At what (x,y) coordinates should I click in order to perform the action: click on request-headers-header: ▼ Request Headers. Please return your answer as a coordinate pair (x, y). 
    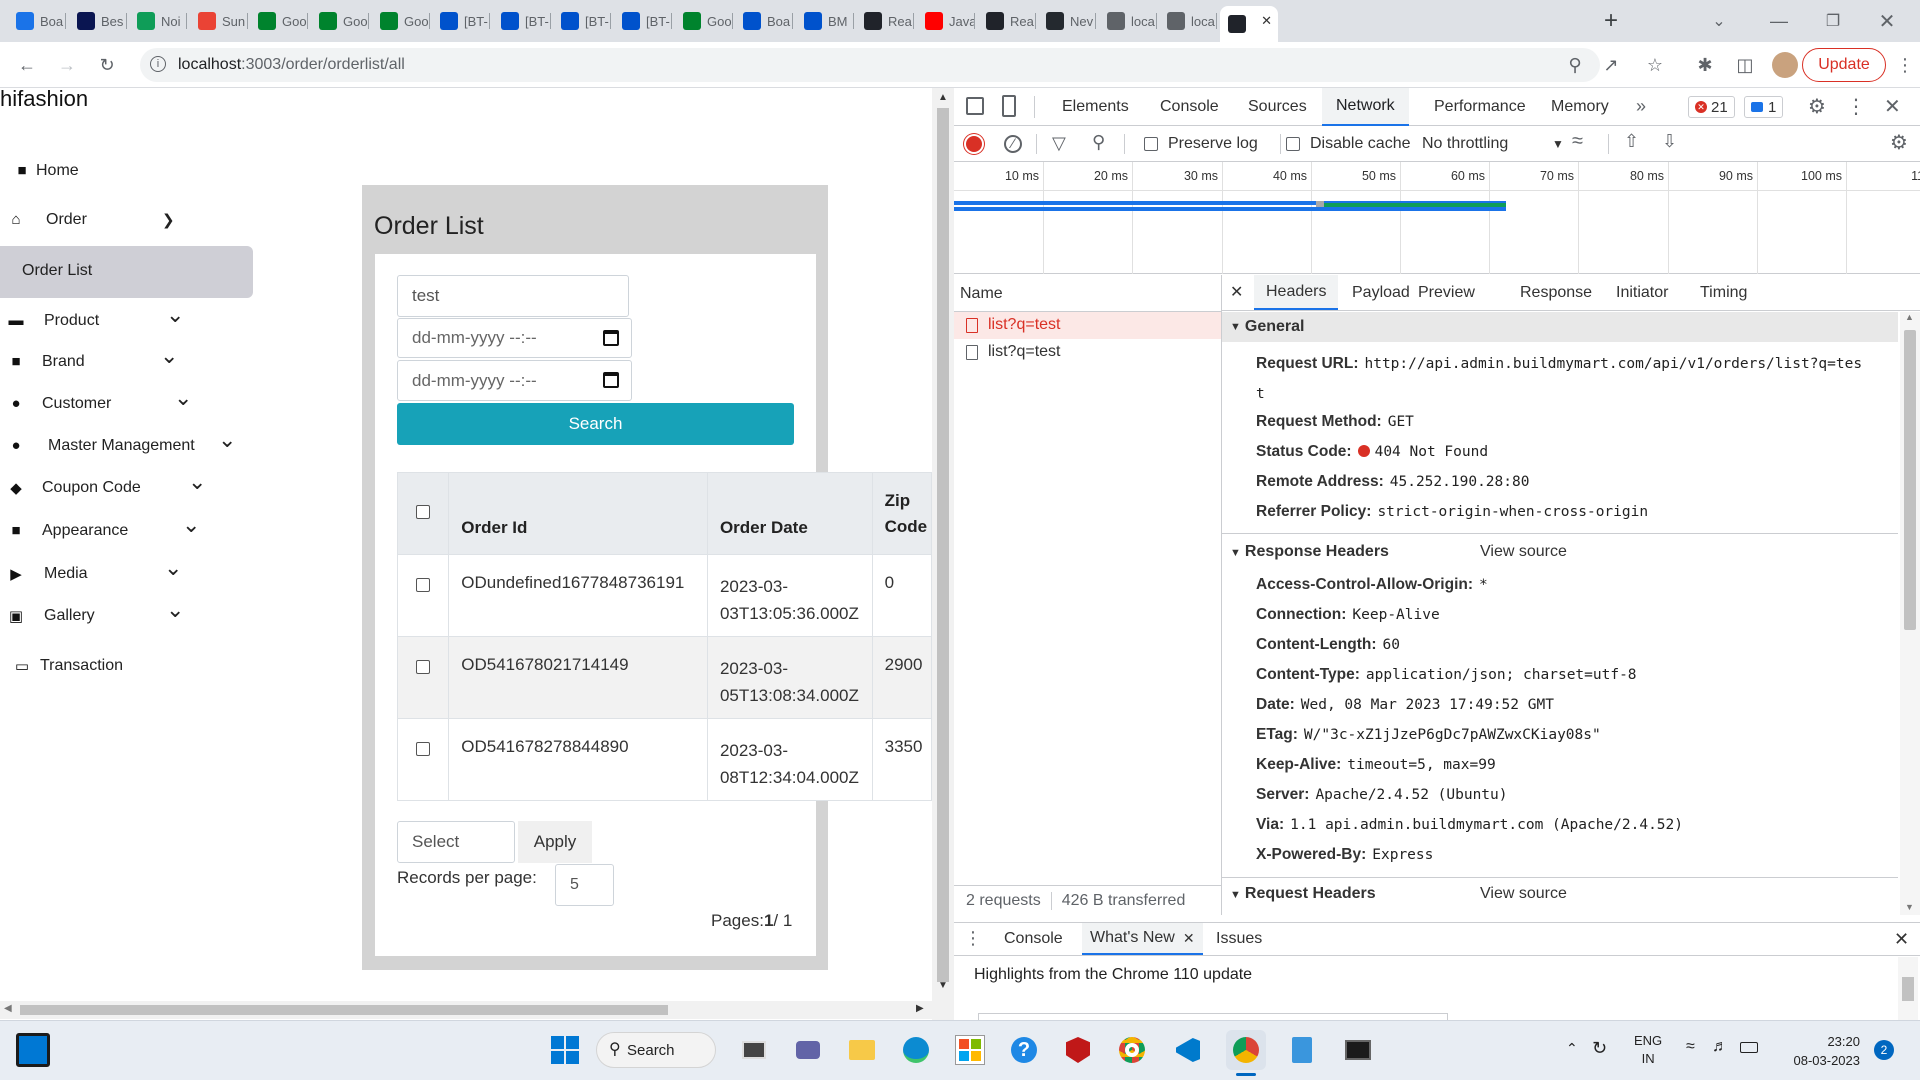
    Looking at the image, I should click on (1303, 894).